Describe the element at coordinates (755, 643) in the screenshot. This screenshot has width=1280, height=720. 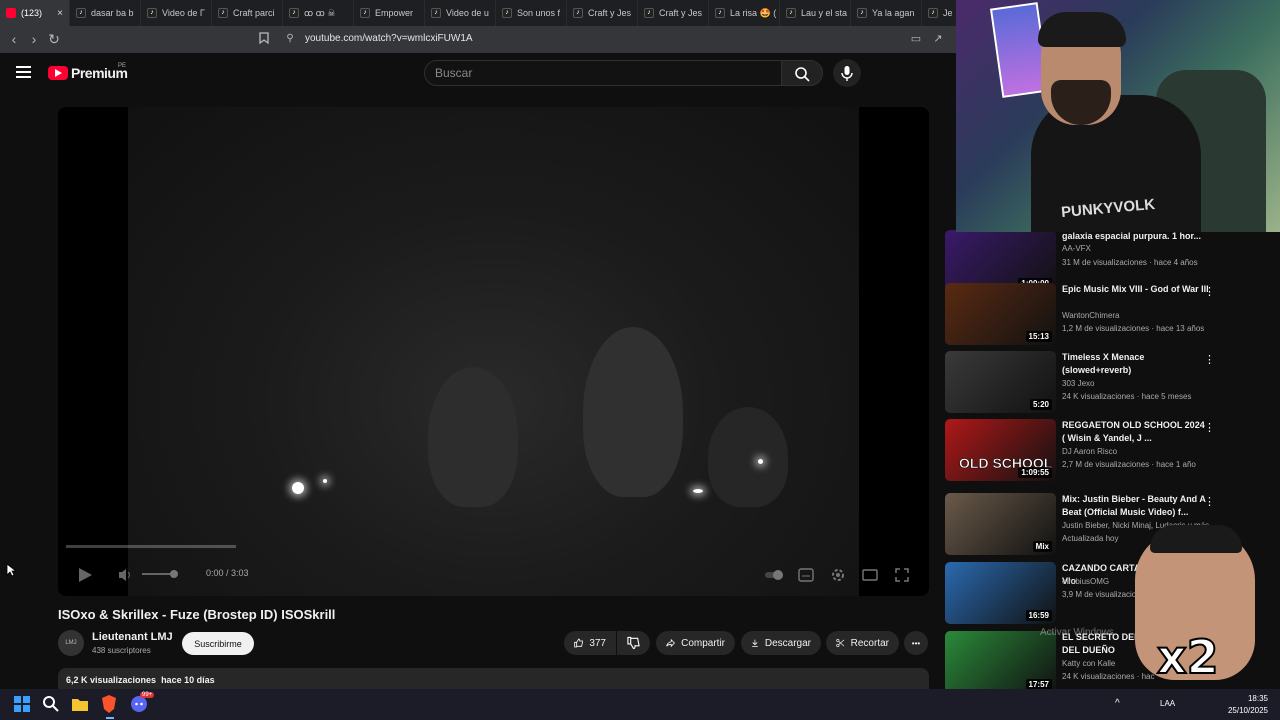
I see `download-icon` at that location.